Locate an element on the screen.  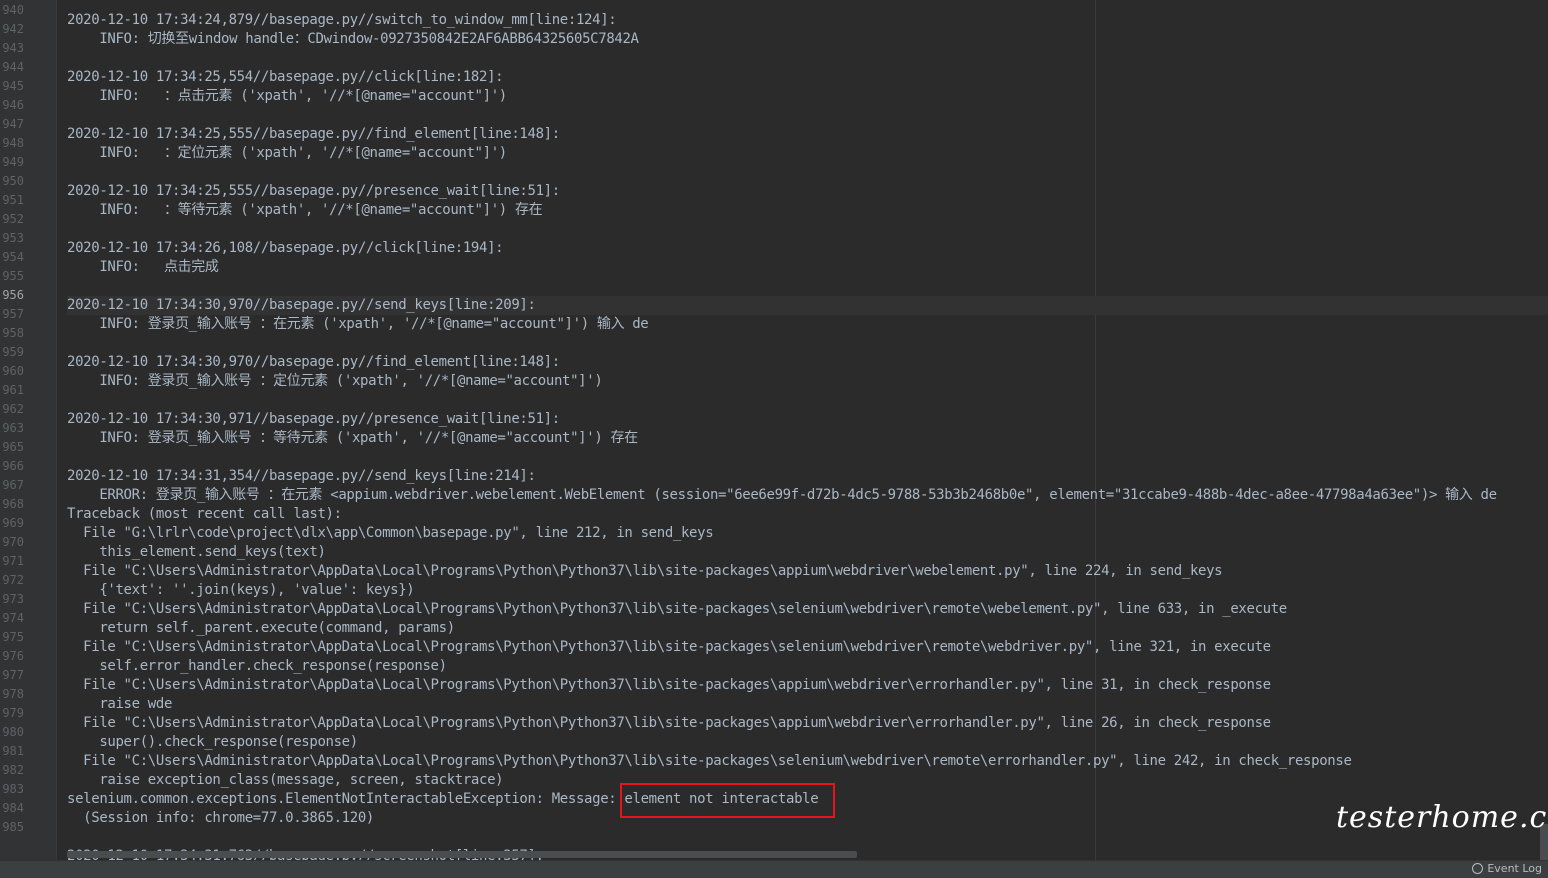
error-highlight-box is located at coordinates (727, 800).